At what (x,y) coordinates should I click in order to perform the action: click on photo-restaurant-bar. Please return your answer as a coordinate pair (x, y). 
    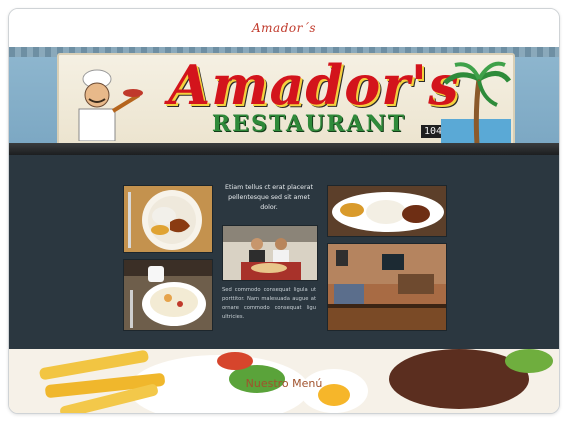
    Looking at the image, I should click on (387, 287).